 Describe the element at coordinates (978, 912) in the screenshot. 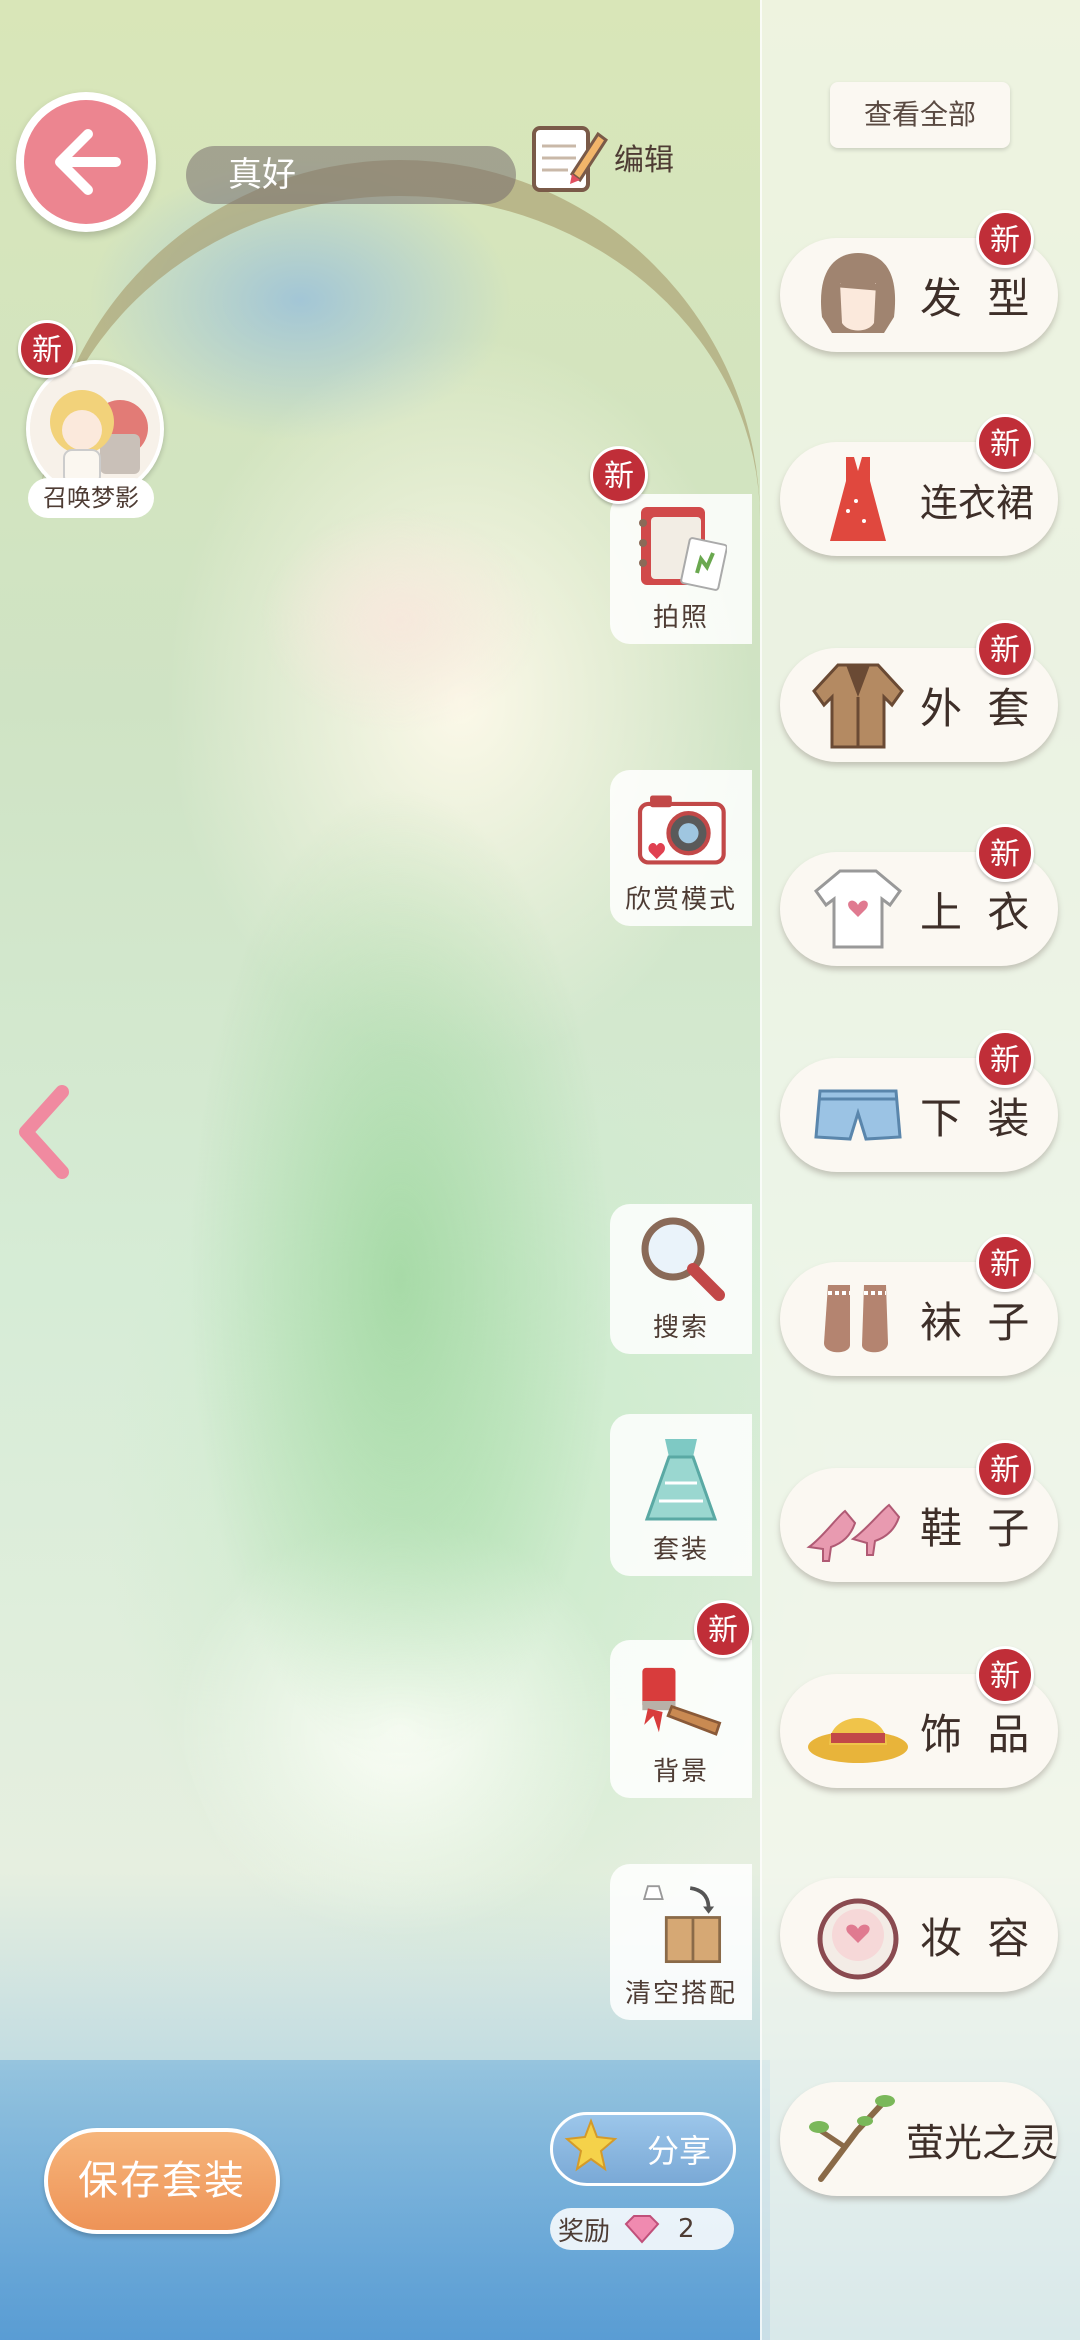

I see `category-top-label: 上 衣` at that location.